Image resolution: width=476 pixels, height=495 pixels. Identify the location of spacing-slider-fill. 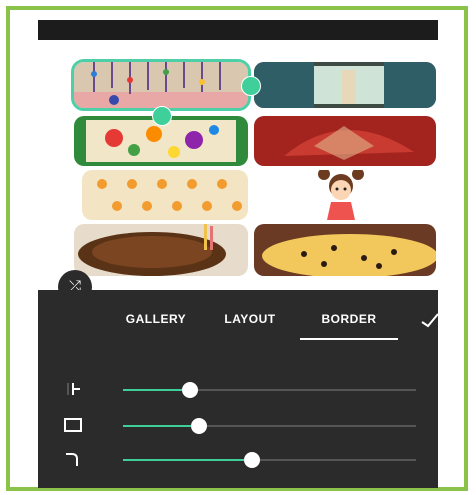
(157, 390).